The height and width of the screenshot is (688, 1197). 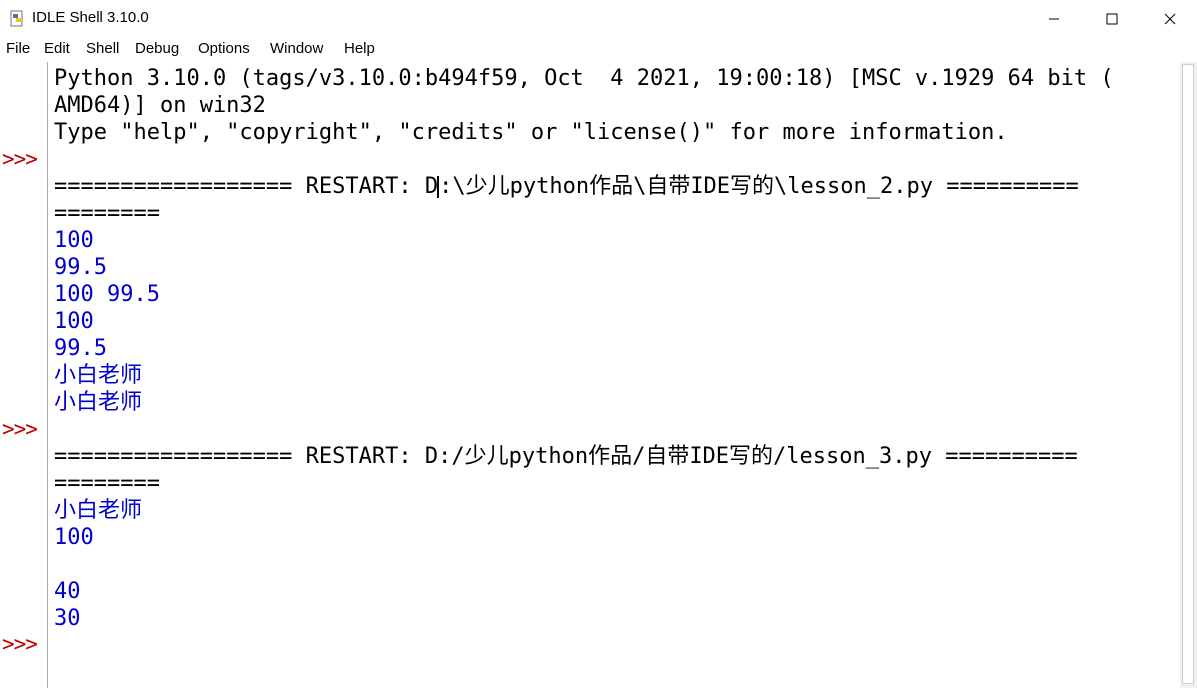 I want to click on maximize-button, so click(x=1112, y=18).